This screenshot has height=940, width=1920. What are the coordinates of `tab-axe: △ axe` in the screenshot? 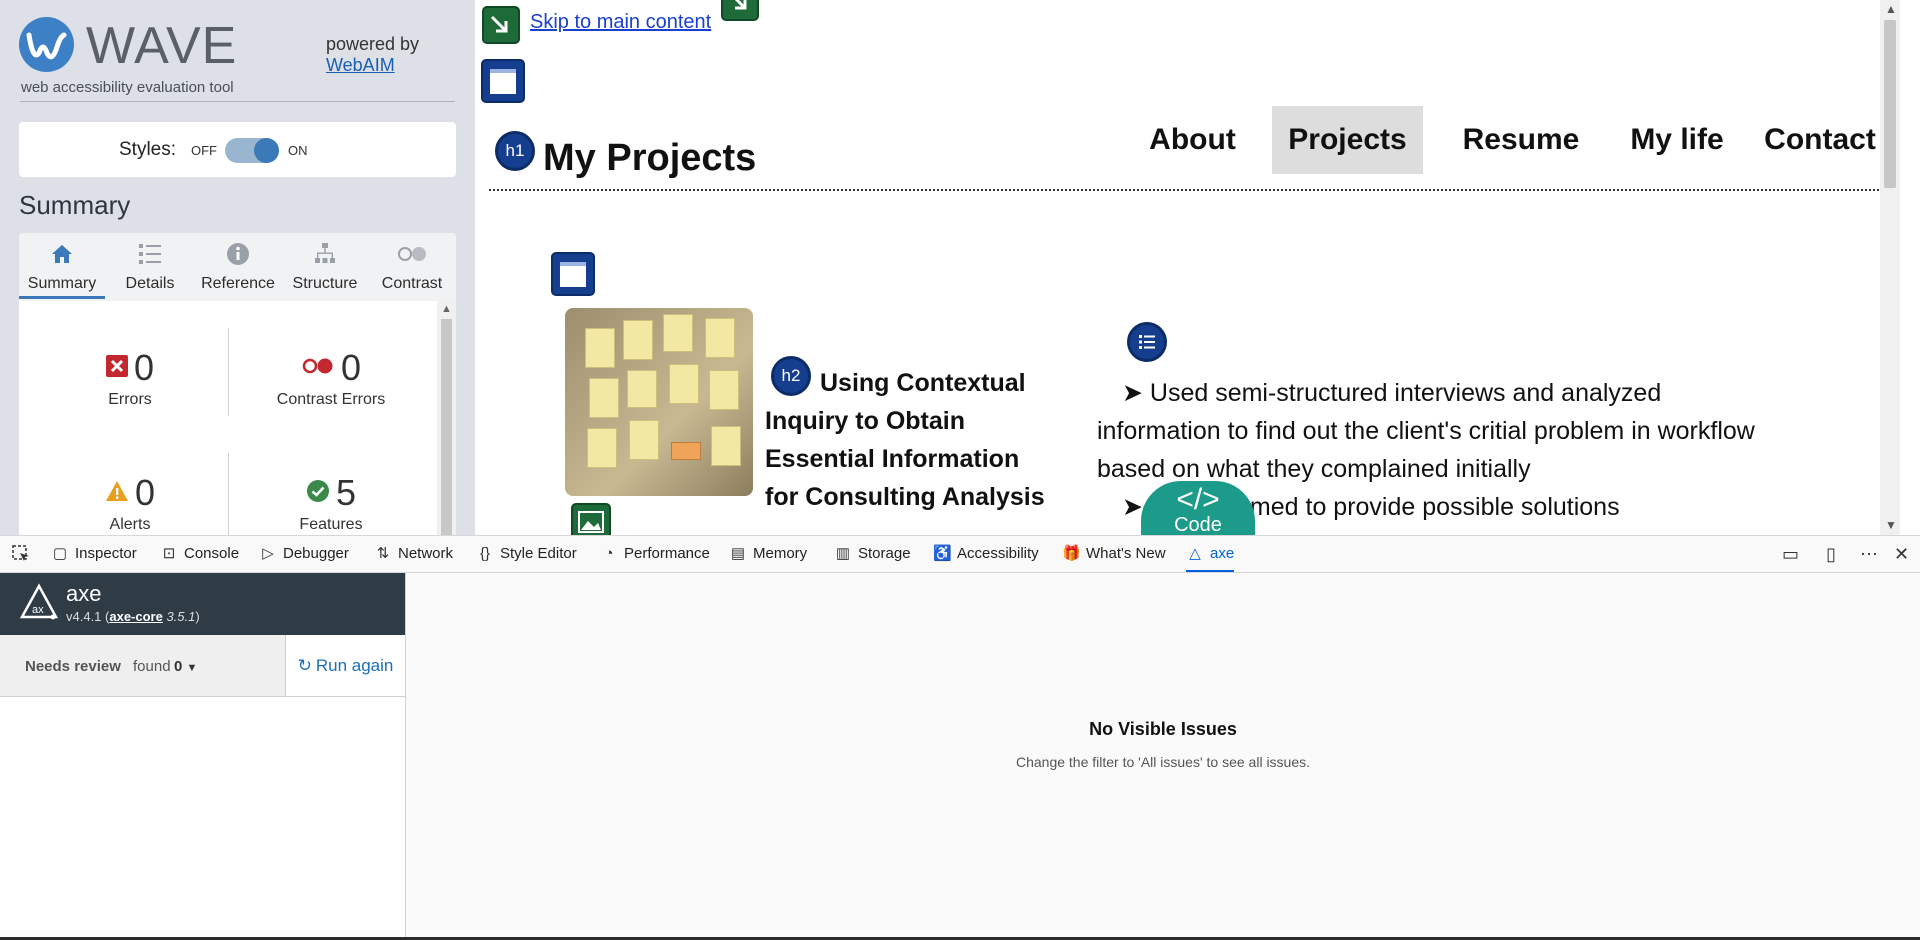 It's located at (1210, 554).